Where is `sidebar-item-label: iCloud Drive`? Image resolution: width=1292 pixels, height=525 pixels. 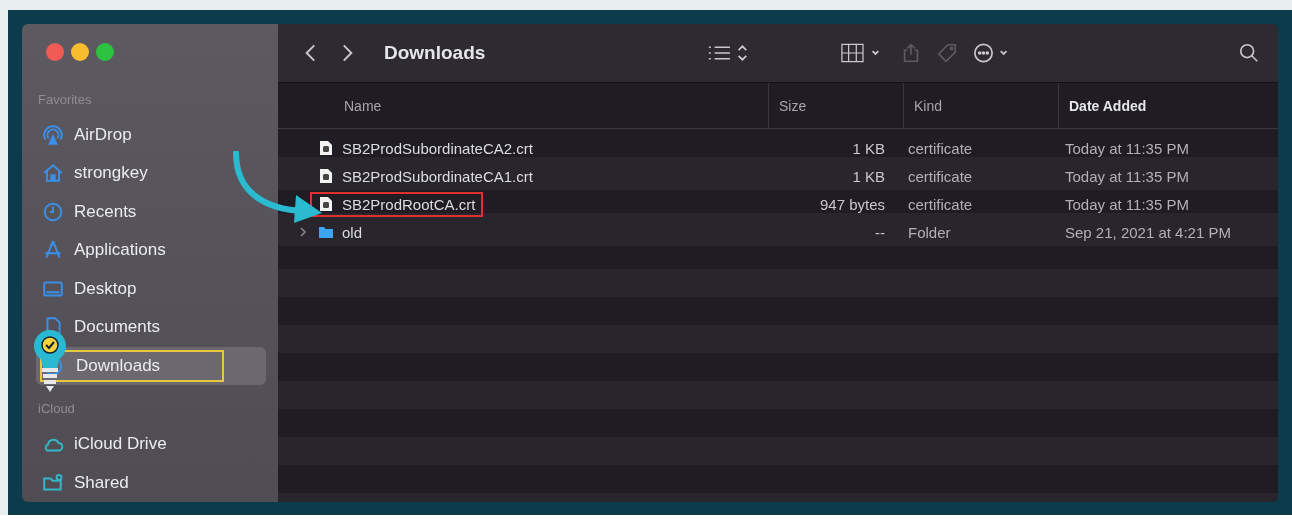 sidebar-item-label: iCloud Drive is located at coordinates (120, 444).